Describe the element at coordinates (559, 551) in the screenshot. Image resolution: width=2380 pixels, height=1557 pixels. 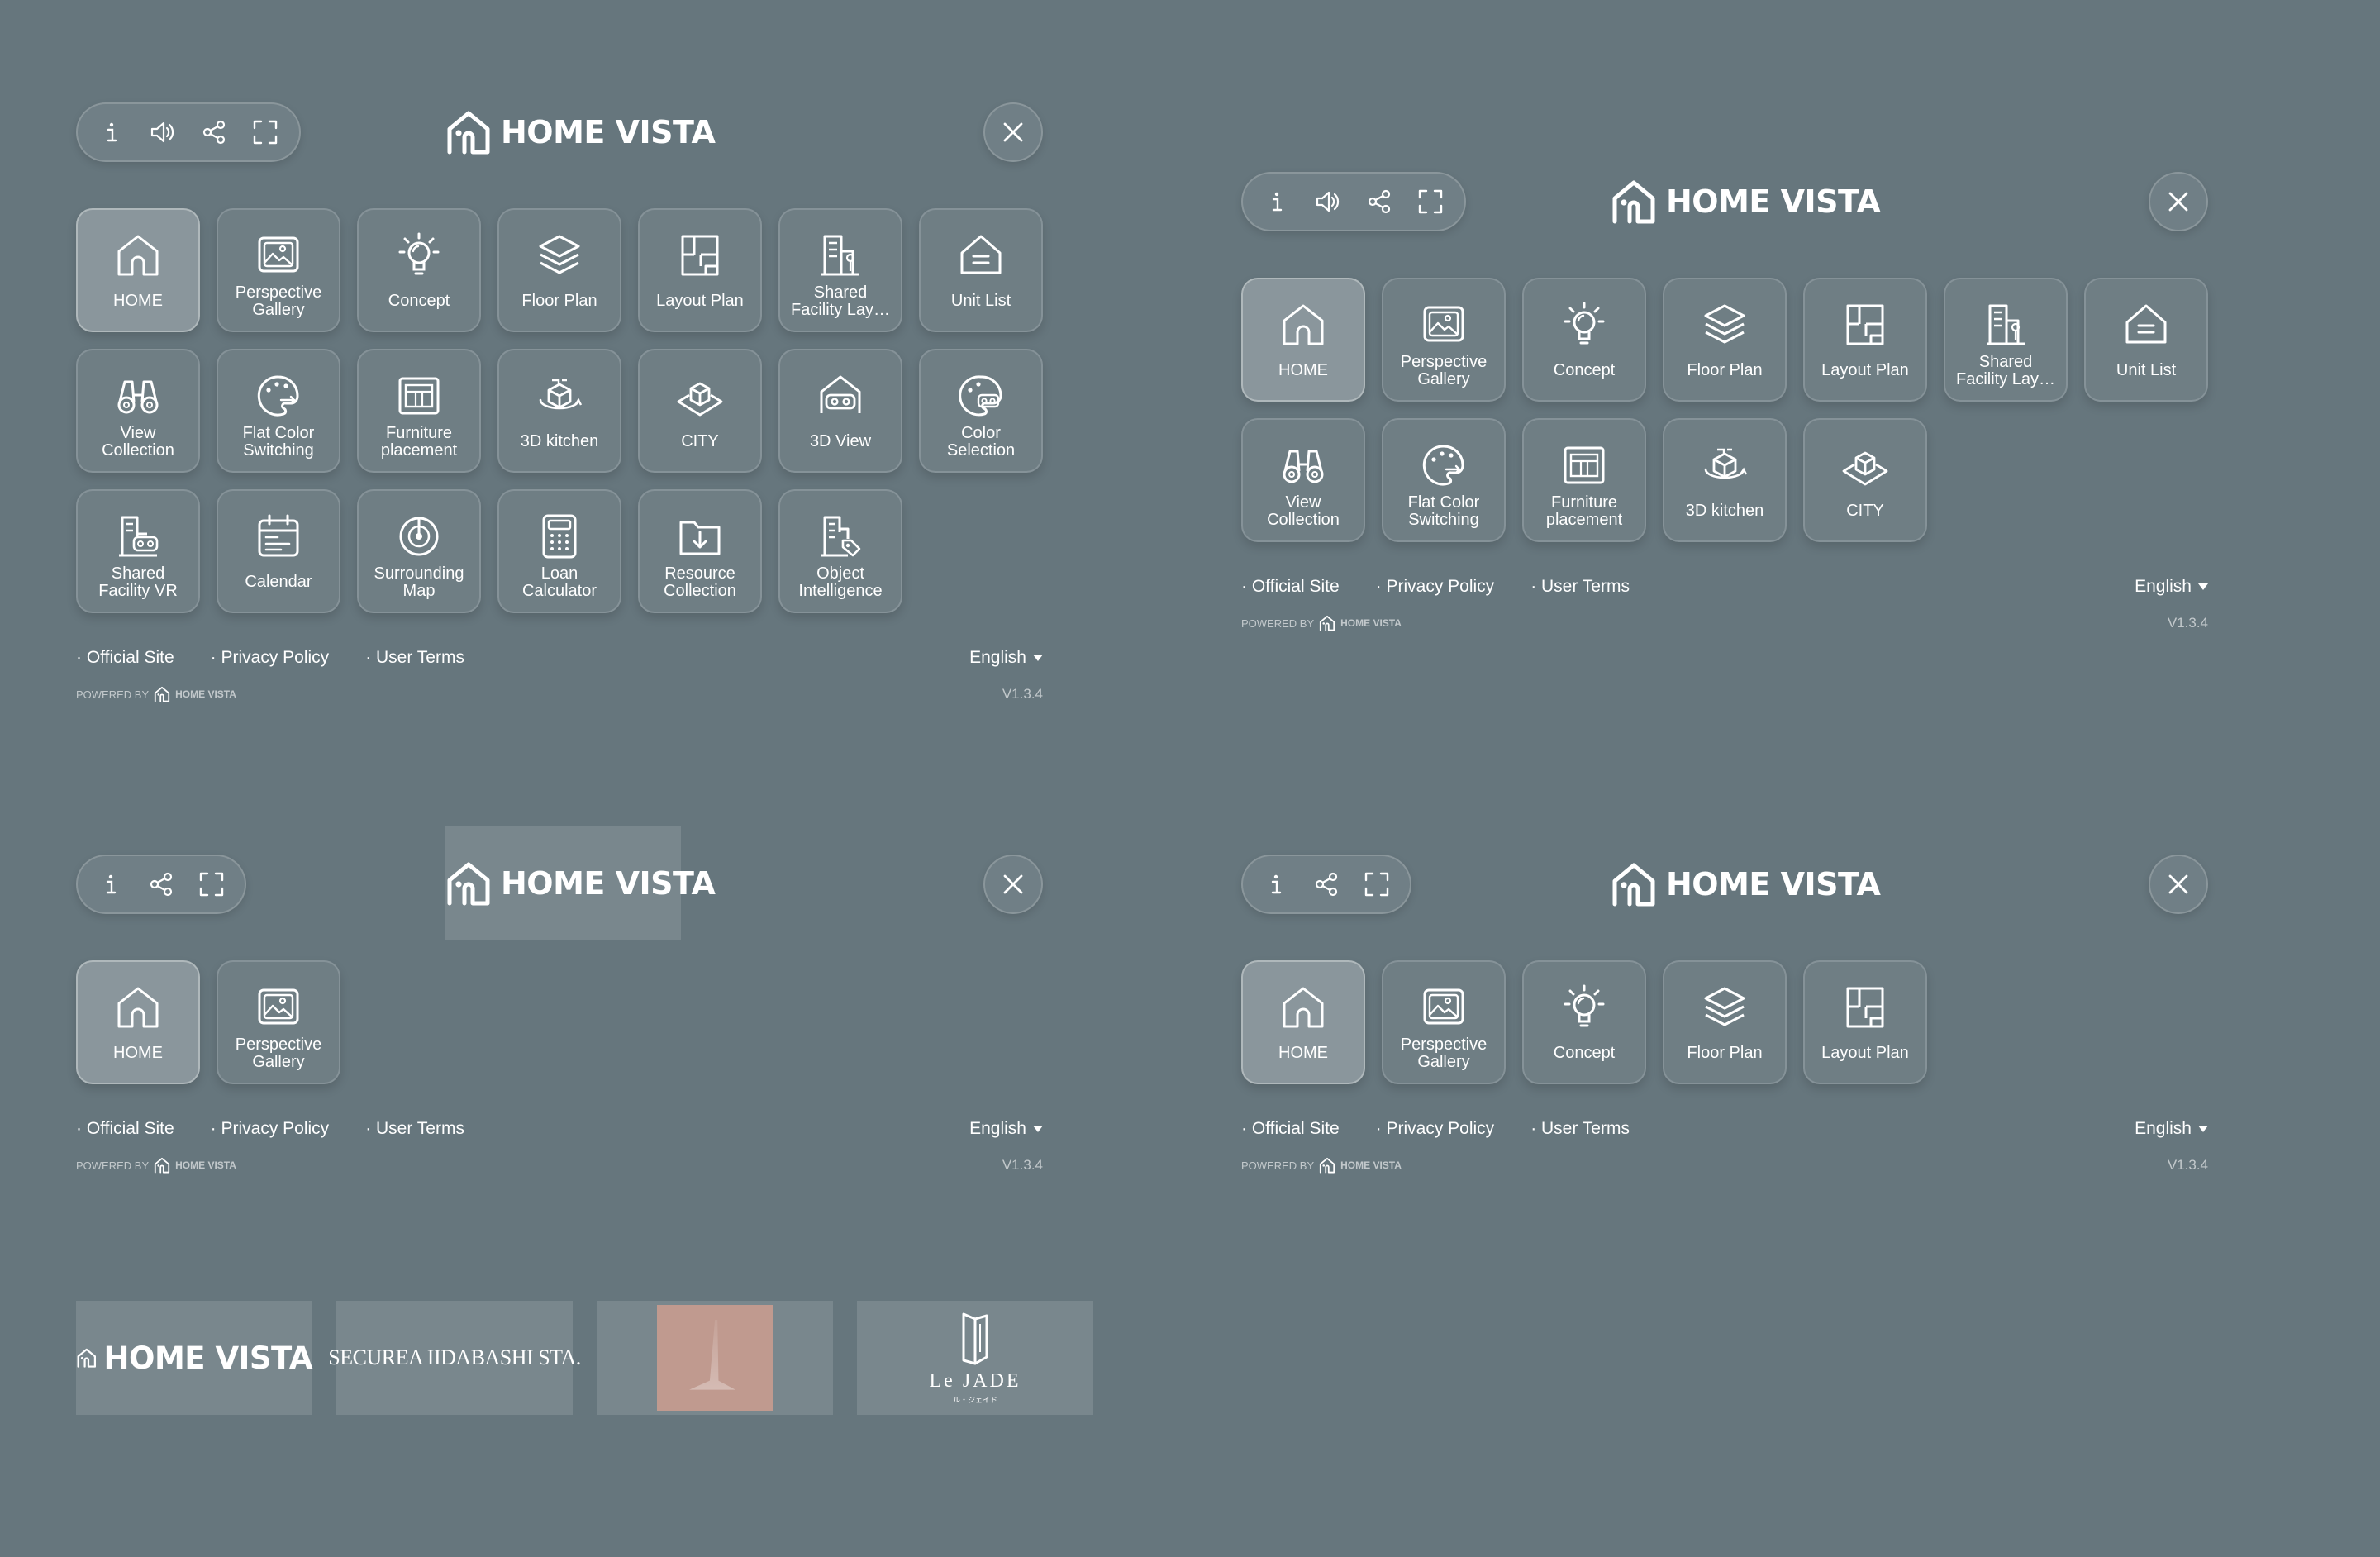
I see `tile-loan-calculator: Loan Calculator` at that location.